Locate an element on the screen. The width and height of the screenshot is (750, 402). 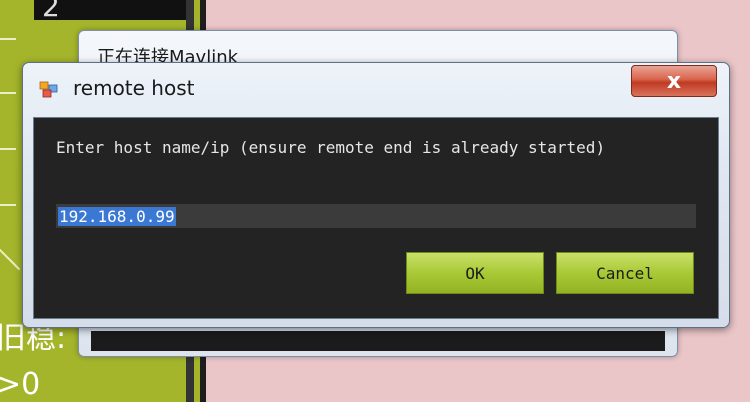
host-input-value: 192.168.0.99 is located at coordinates (117, 216).